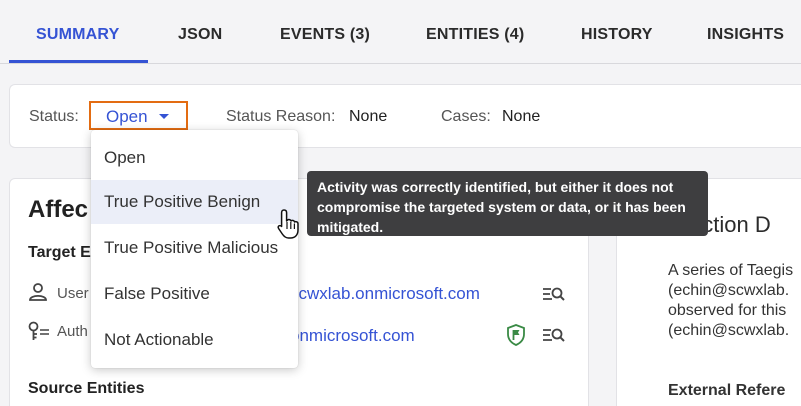 The image size is (801, 406). I want to click on detection-description-line: observed for this, so click(727, 310).